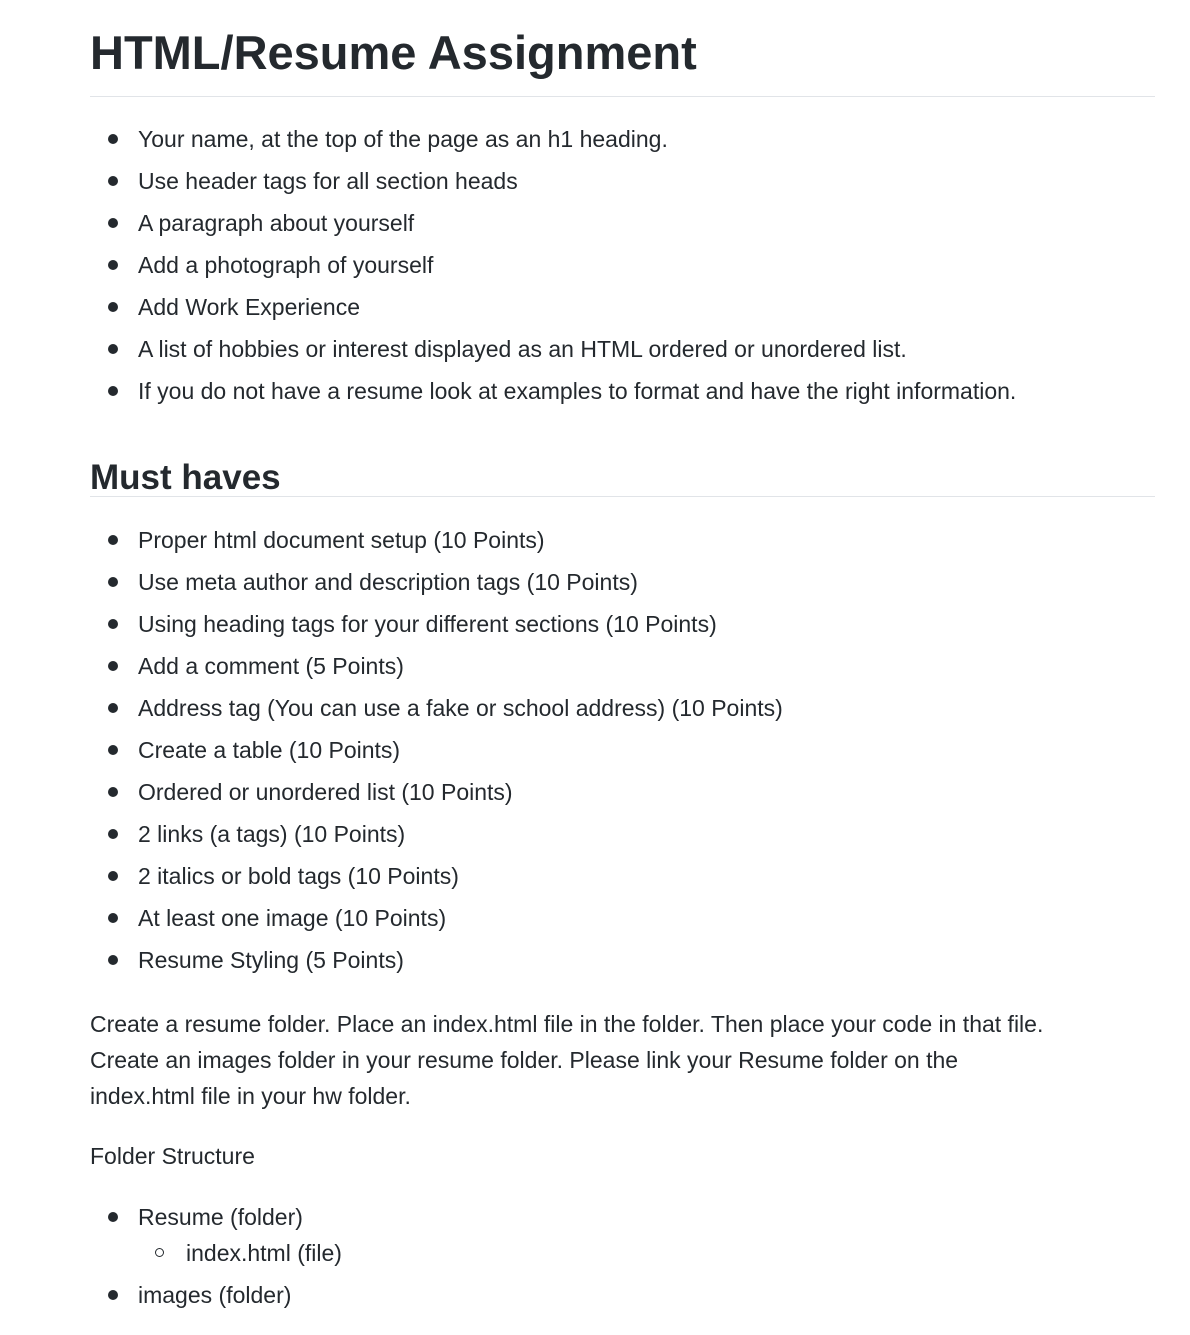 The height and width of the screenshot is (1335, 1190). Describe the element at coordinates (172, 1156) in the screenshot. I see `folder-structure-label: Folder Structure` at that location.